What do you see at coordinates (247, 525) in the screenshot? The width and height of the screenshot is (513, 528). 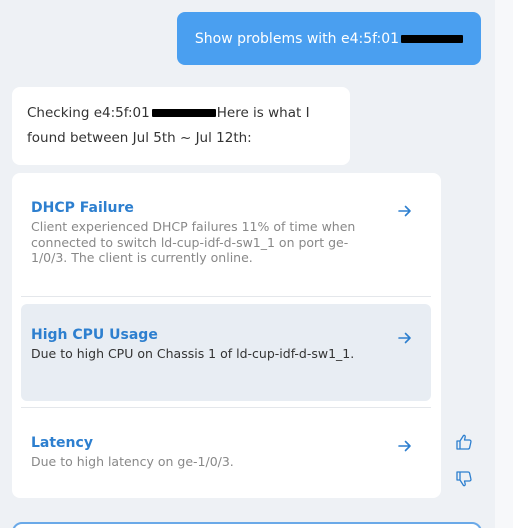 I see `chat-input` at bounding box center [247, 525].